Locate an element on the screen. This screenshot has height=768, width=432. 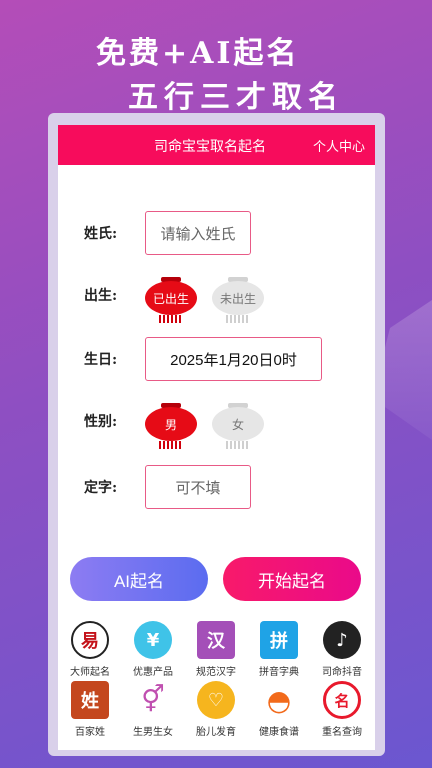
fixed-char-placeholder: 可不填 is located at coordinates (198, 488).